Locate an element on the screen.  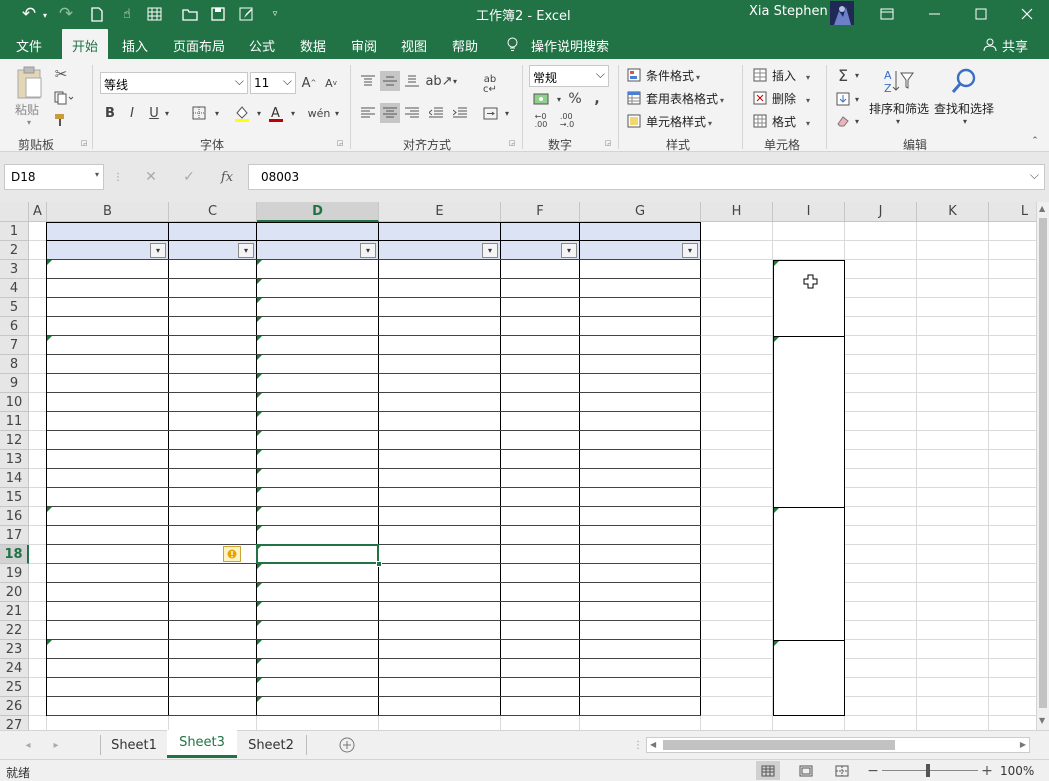
merge-center-icon is located at coordinates (490, 113).